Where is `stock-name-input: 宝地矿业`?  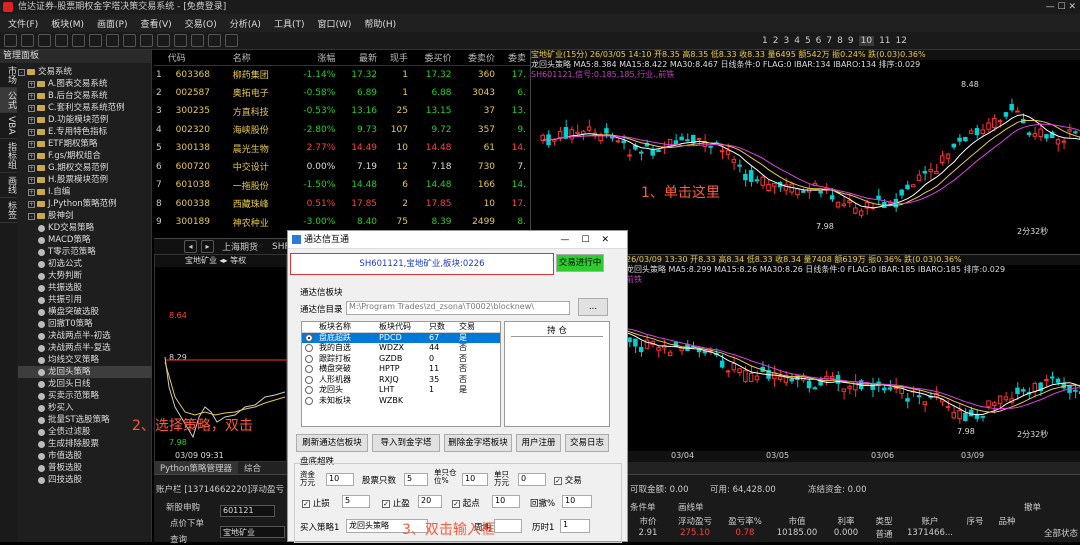 stock-name-input: 宝地矿业 is located at coordinates (252, 532).